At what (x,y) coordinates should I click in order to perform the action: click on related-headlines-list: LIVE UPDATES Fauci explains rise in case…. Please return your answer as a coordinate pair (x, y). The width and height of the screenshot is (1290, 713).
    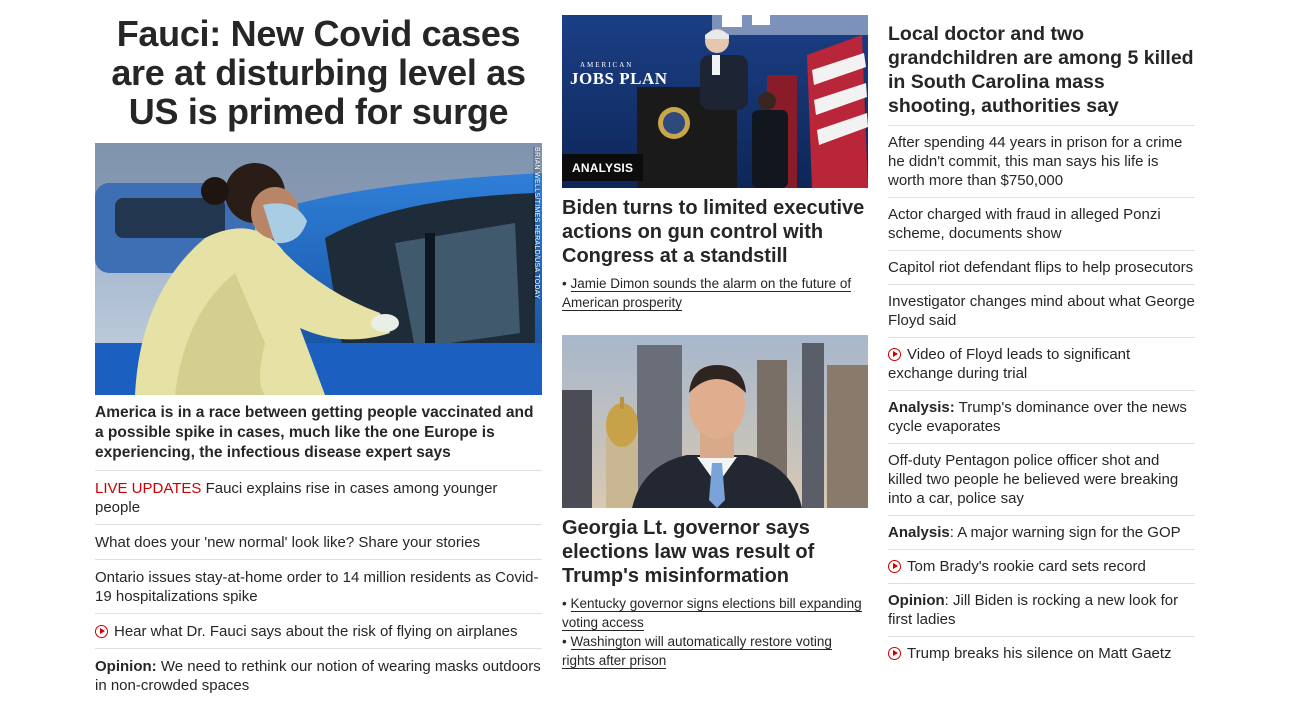
    Looking at the image, I should click on (318, 586).